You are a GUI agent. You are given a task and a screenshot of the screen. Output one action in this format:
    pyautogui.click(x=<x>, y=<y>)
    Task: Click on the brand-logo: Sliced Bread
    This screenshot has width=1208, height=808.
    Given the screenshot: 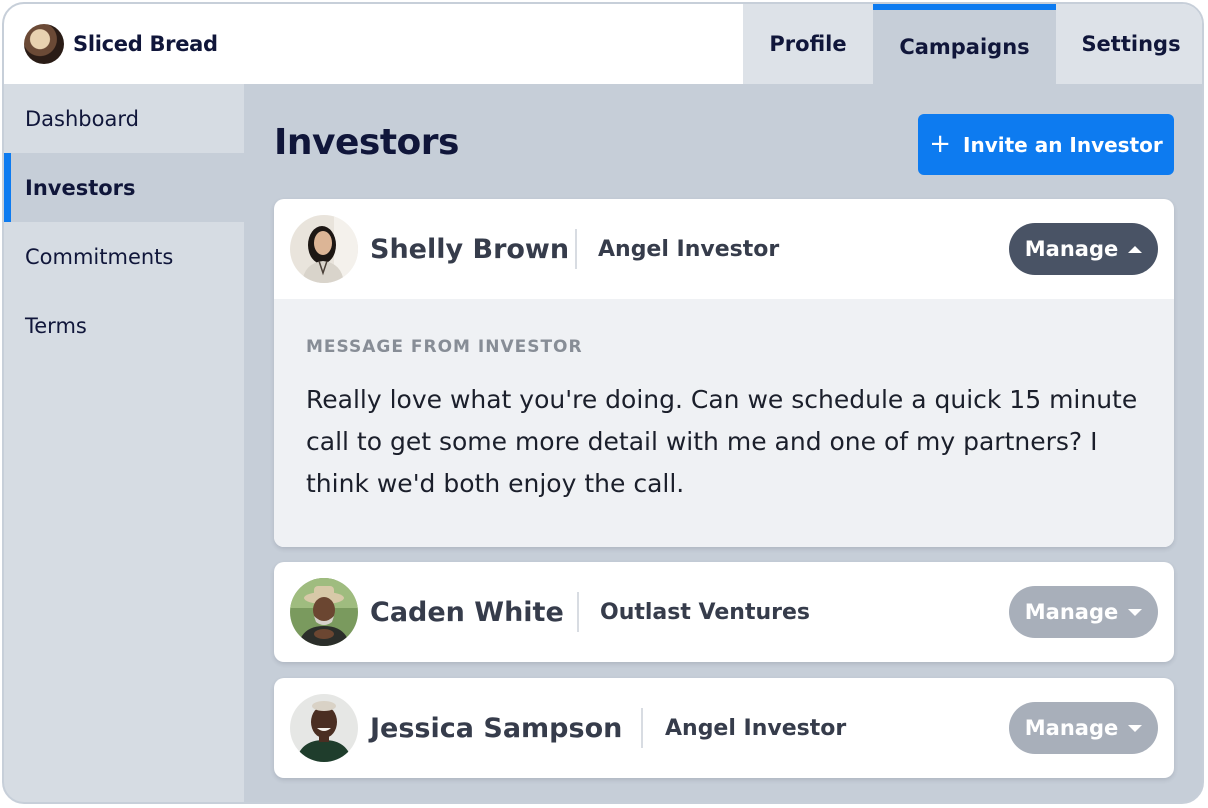 What is the action you would take?
    pyautogui.click(x=121, y=44)
    